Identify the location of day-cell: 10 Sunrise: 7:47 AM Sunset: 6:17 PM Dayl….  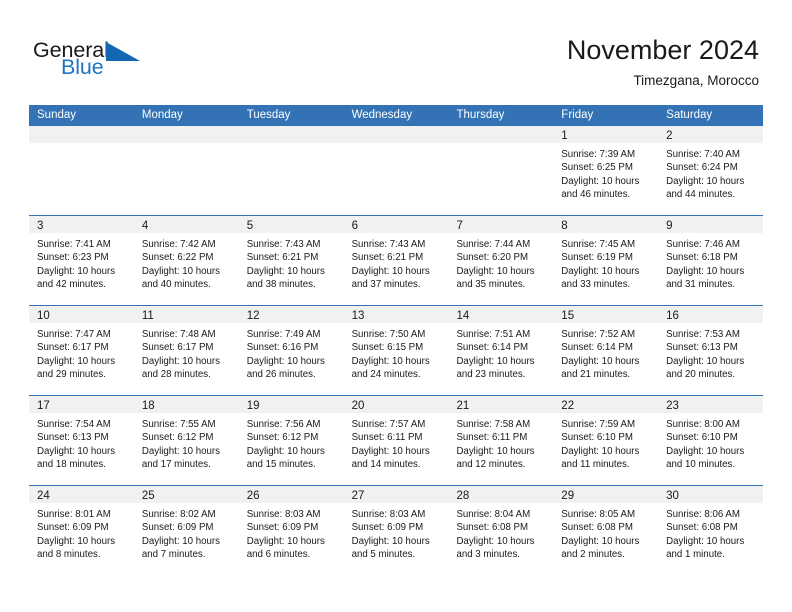
(81, 350).